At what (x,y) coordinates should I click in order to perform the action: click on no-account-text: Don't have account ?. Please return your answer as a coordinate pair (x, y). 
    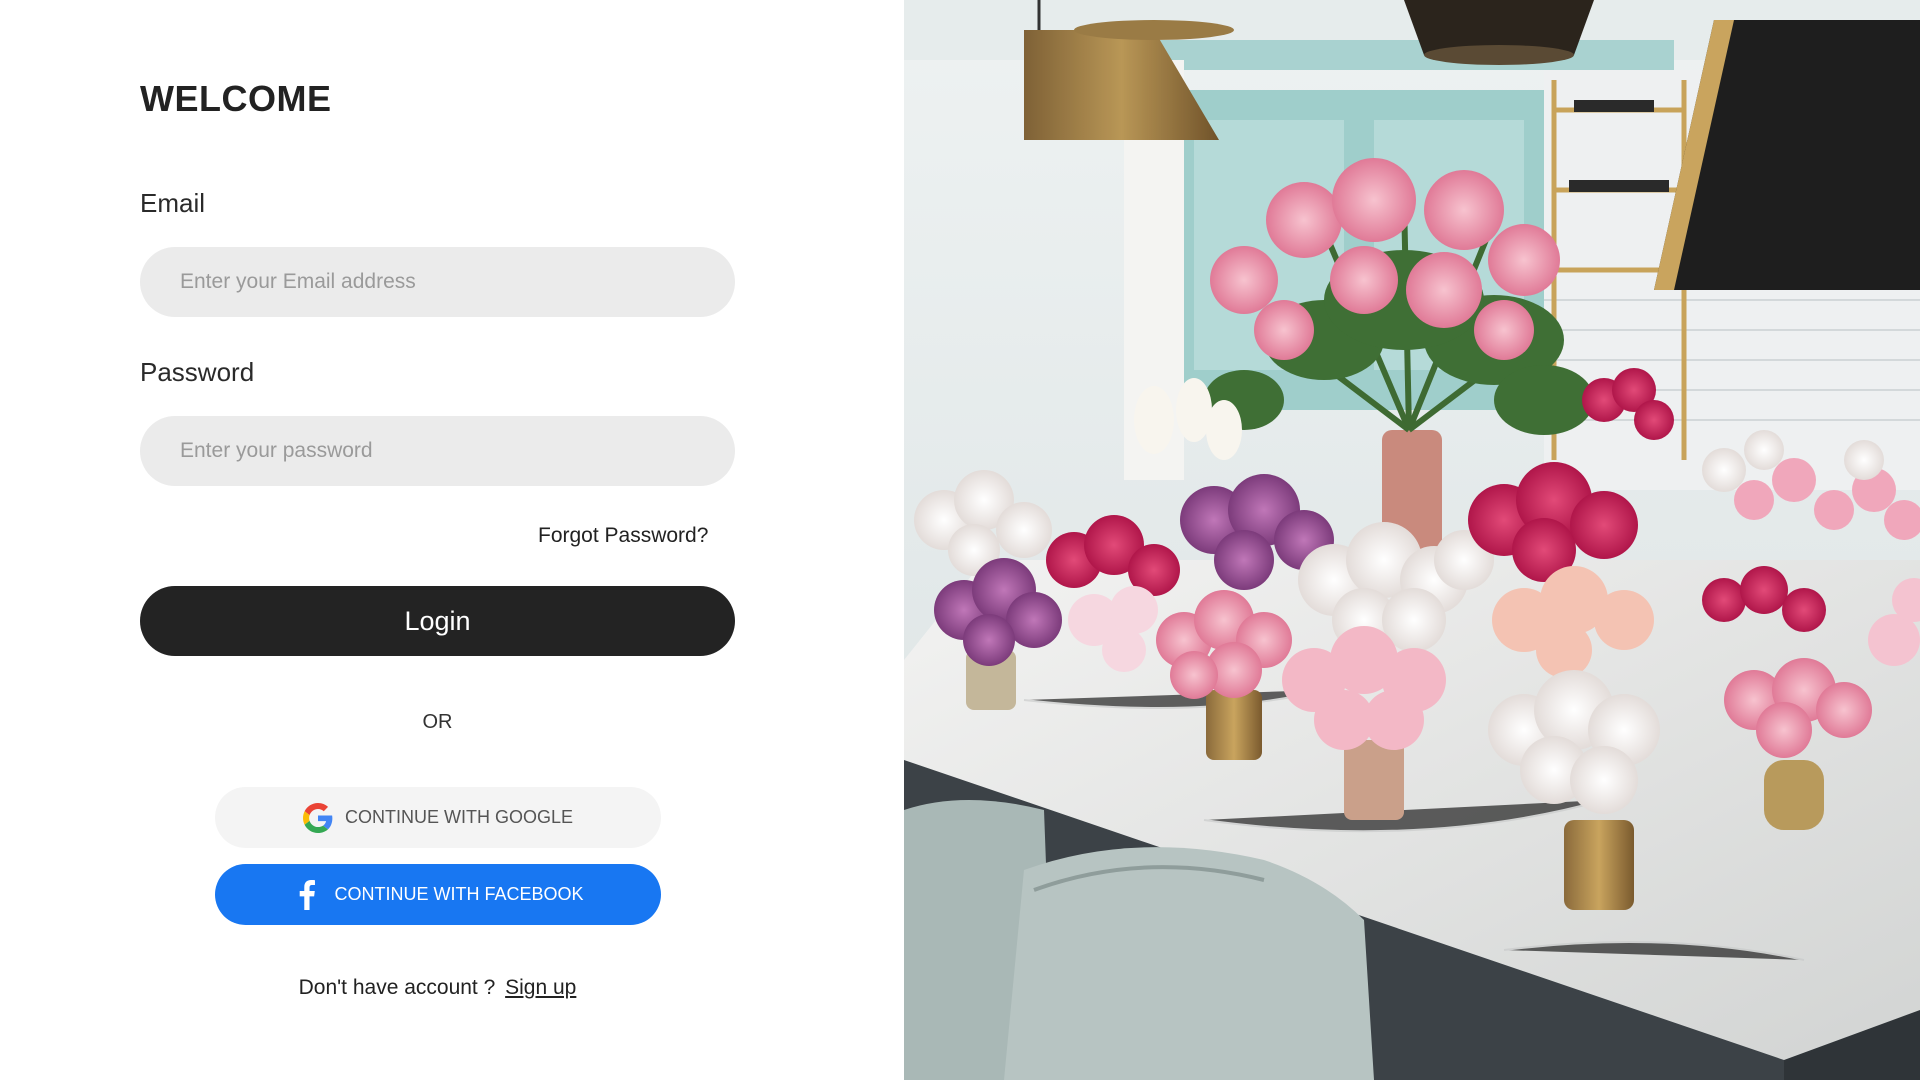
    Looking at the image, I should click on (397, 987).